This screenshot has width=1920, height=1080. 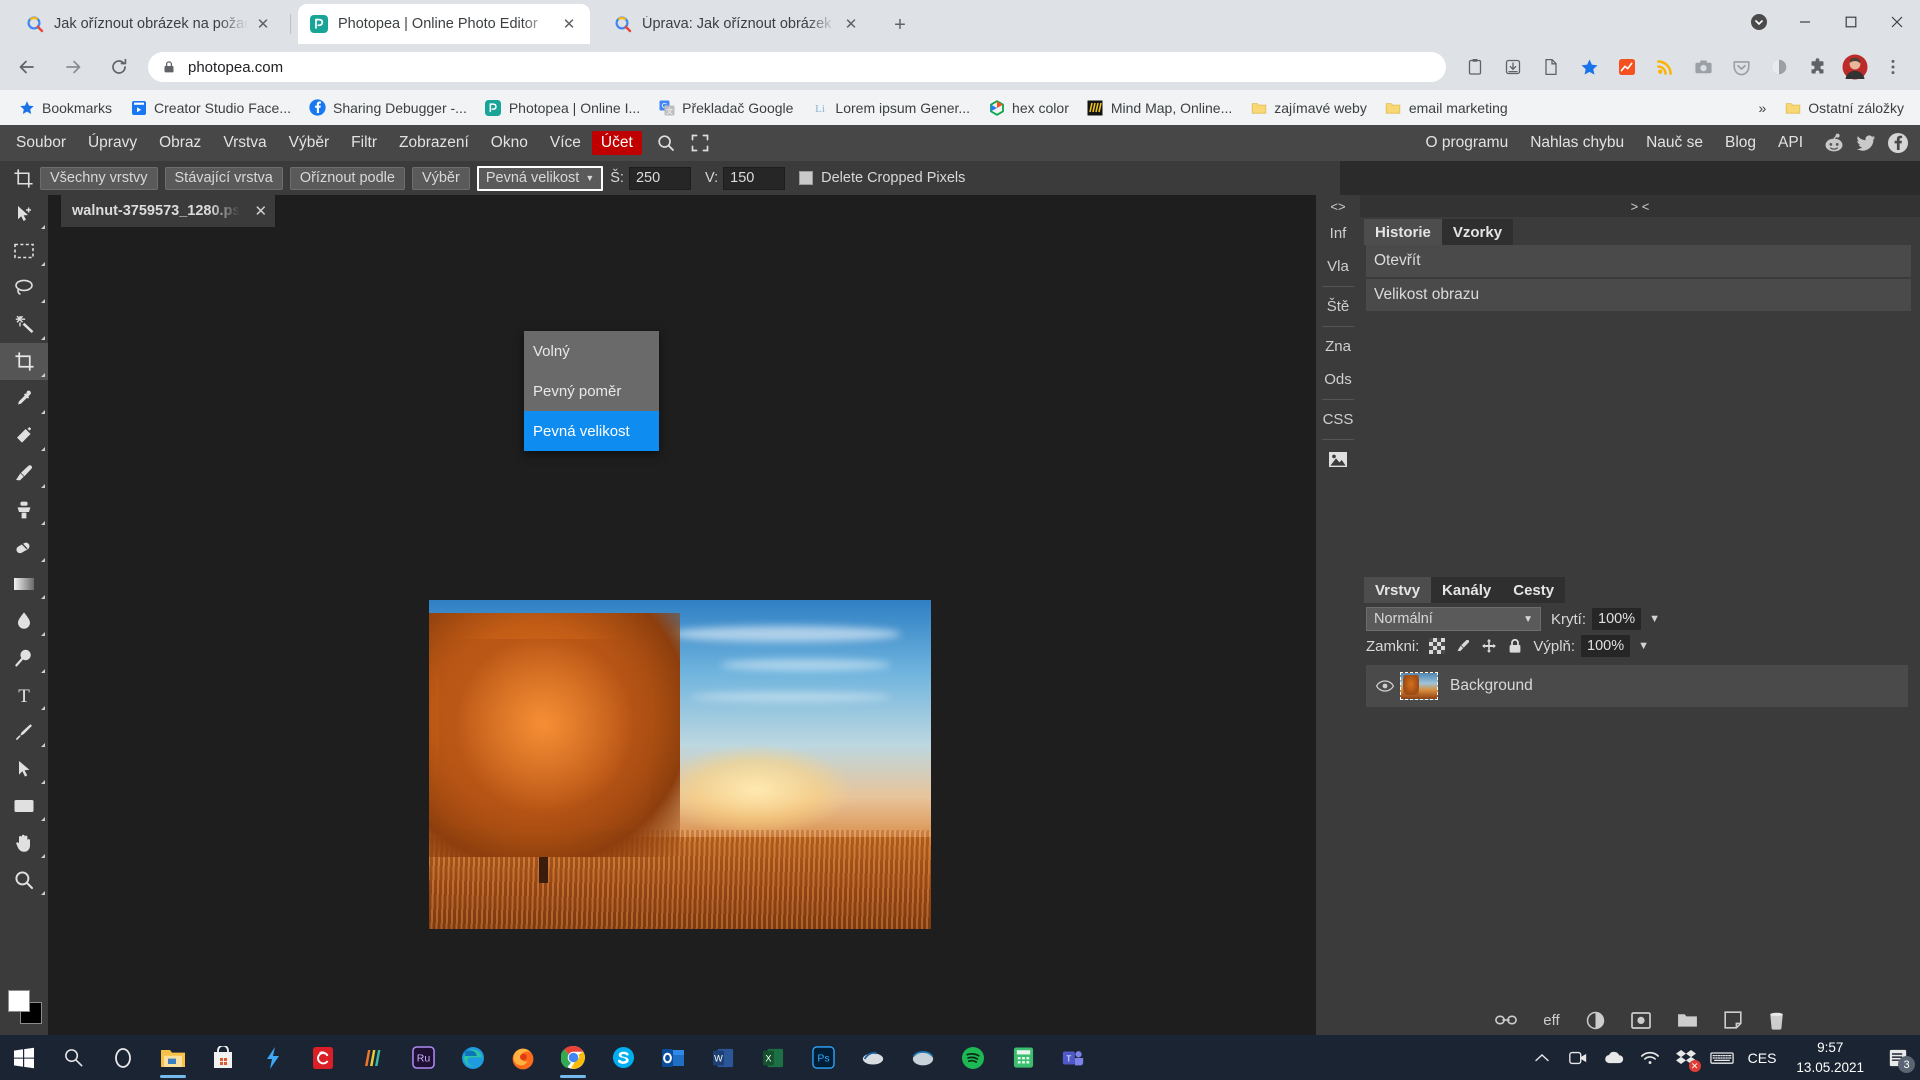 What do you see at coordinates (1073, 1057) in the screenshot?
I see `teams-icon: T` at bounding box center [1073, 1057].